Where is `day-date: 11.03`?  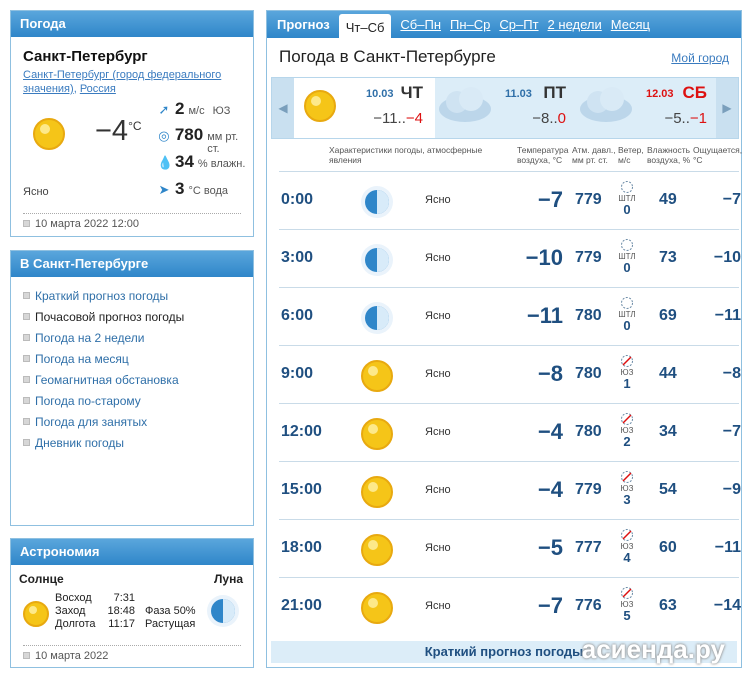
day-date: 11.03 is located at coordinates (518, 94).